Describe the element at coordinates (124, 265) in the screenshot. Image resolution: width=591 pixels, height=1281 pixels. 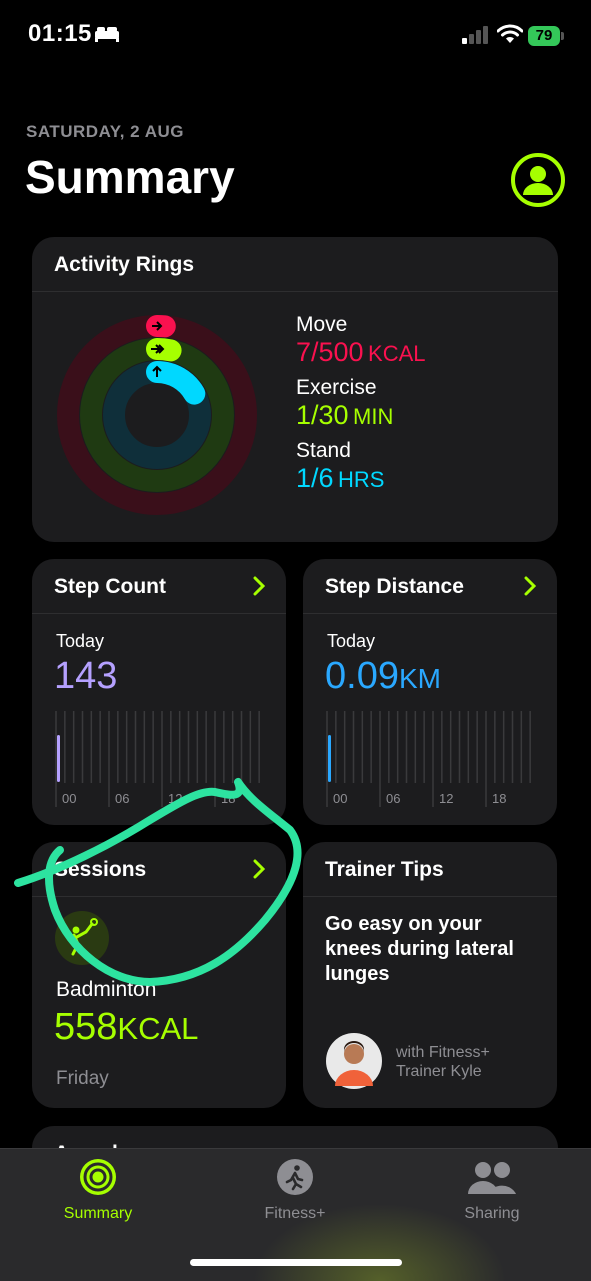
I see `activity-rings-title: Activity Rings` at that location.